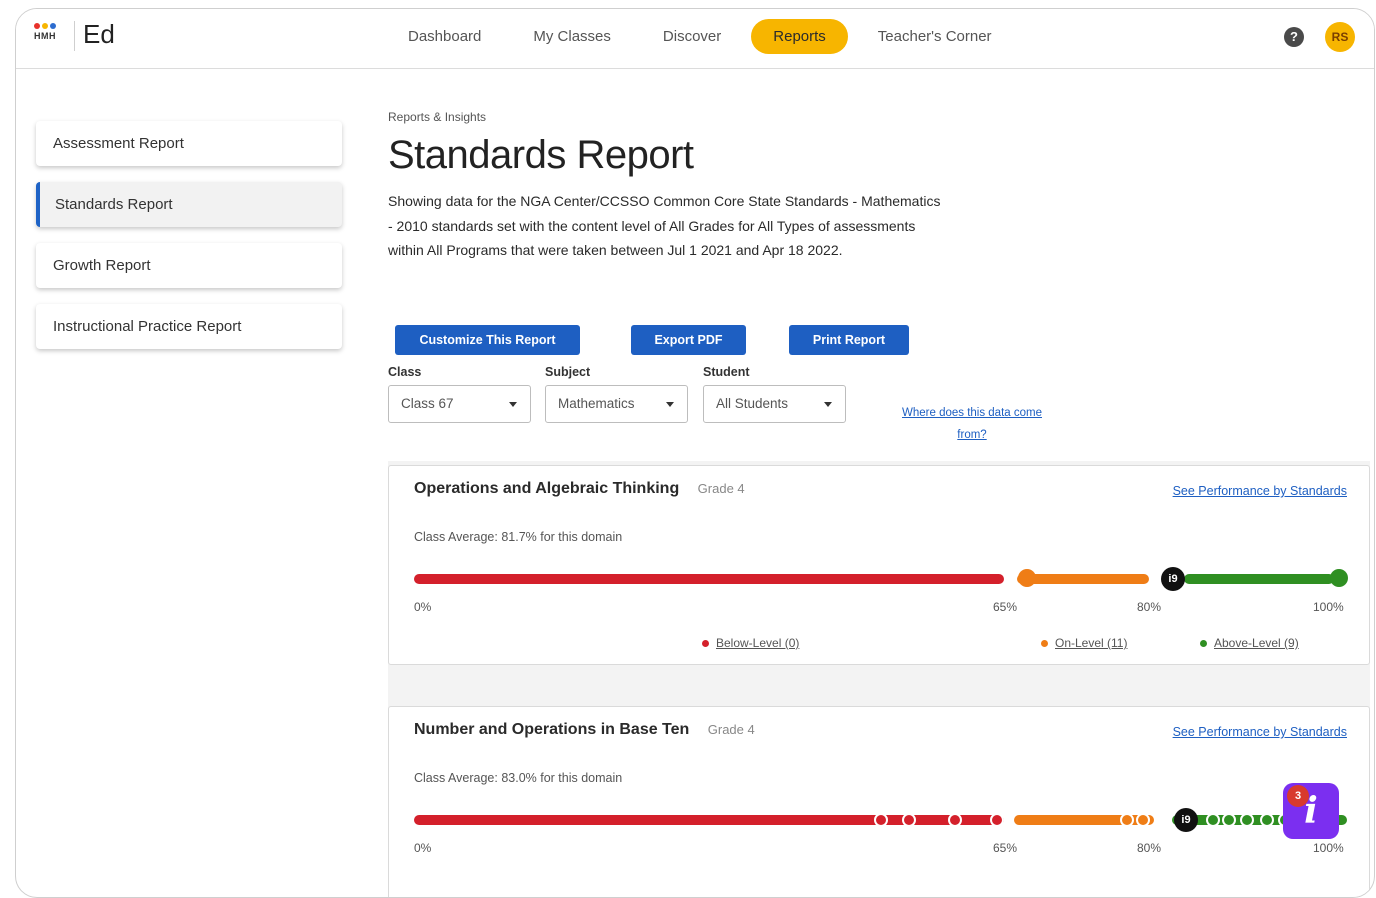 This screenshot has width=1376, height=898. Describe the element at coordinates (427, 403) in the screenshot. I see `class-select-value: Class 67` at that location.